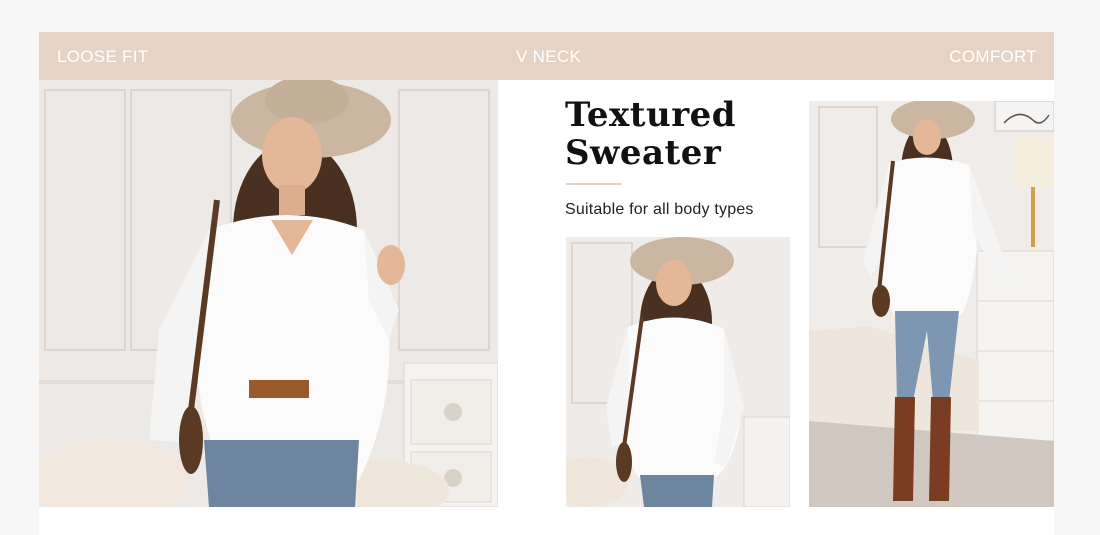  I want to click on title-line-1: Textured, so click(651, 115).